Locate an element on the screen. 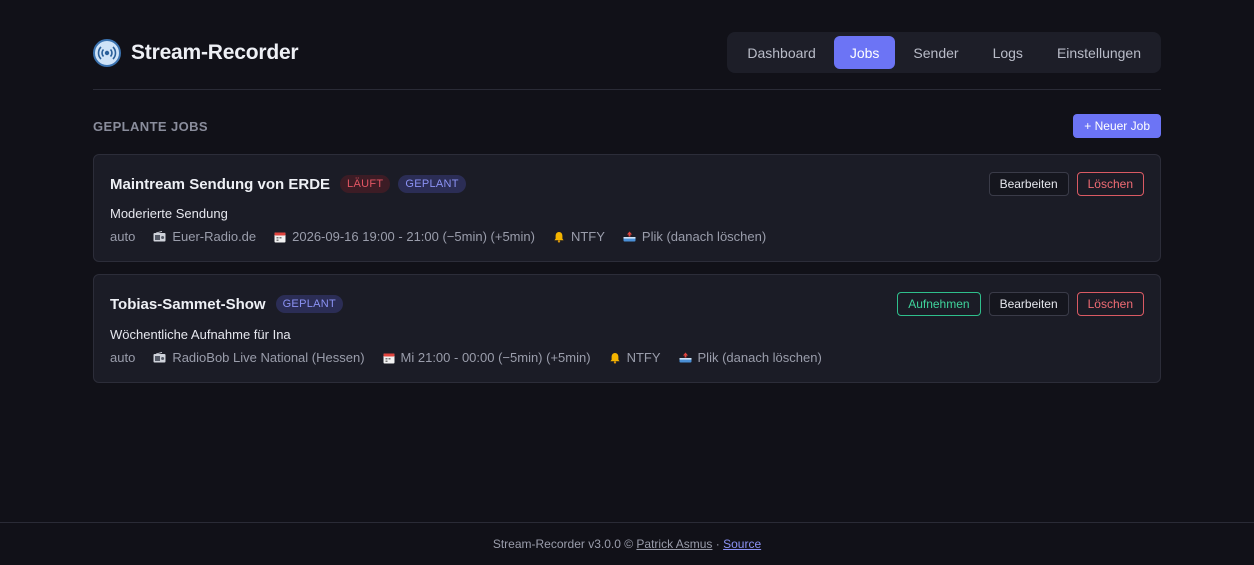 The height and width of the screenshot is (565, 1254). job-schedule-label: Mi 21:00 - 00:00 (−5min) (+5min) is located at coordinates (495, 357).